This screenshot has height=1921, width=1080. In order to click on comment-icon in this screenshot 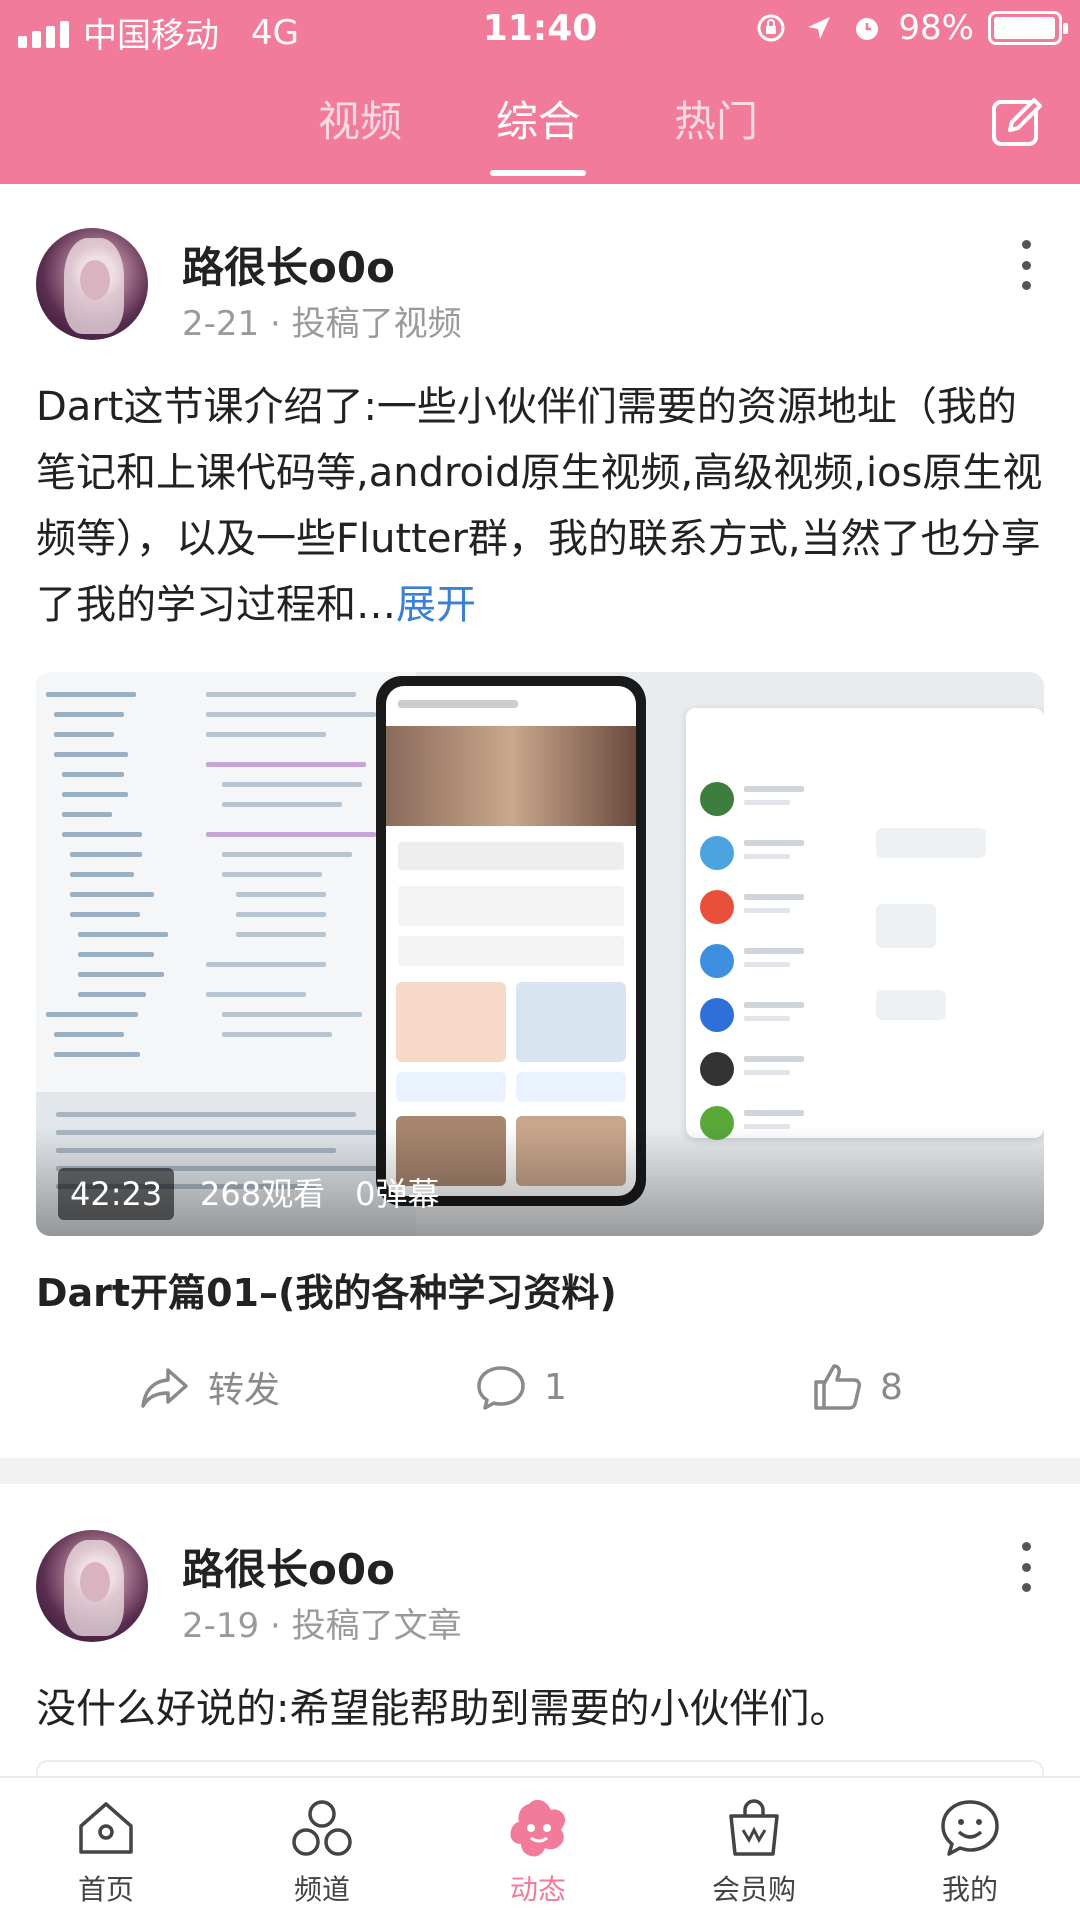, I will do `click(501, 1388)`.